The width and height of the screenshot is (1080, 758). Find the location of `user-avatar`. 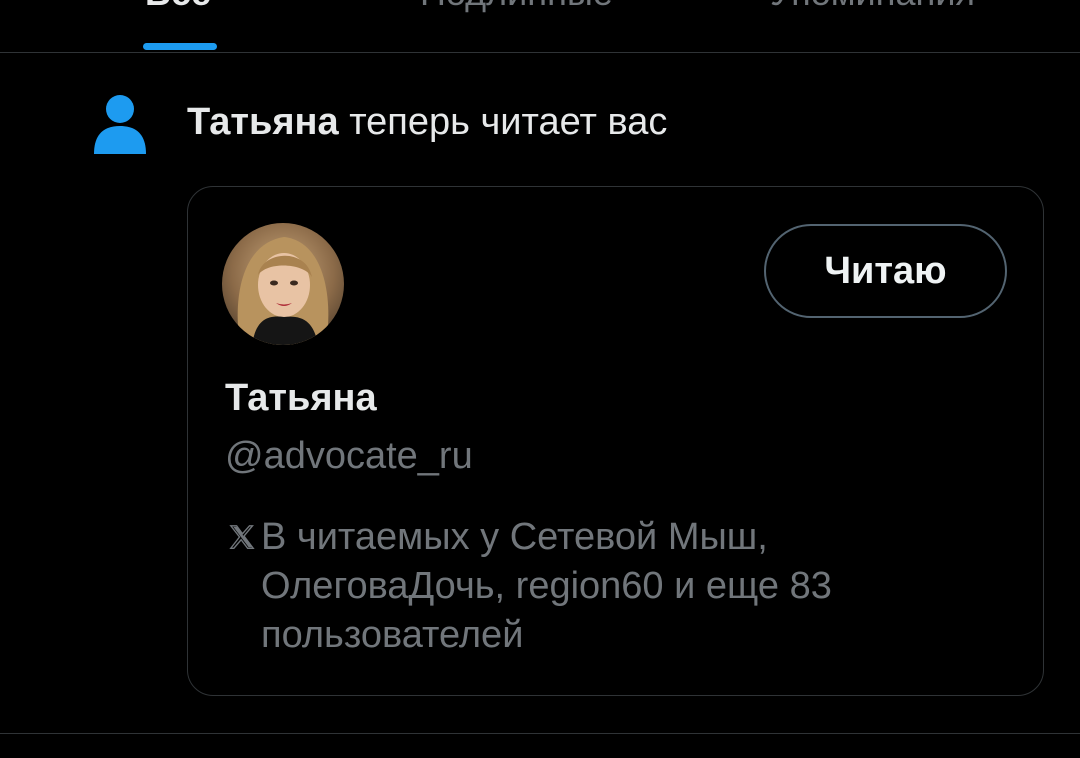

user-avatar is located at coordinates (283, 284).